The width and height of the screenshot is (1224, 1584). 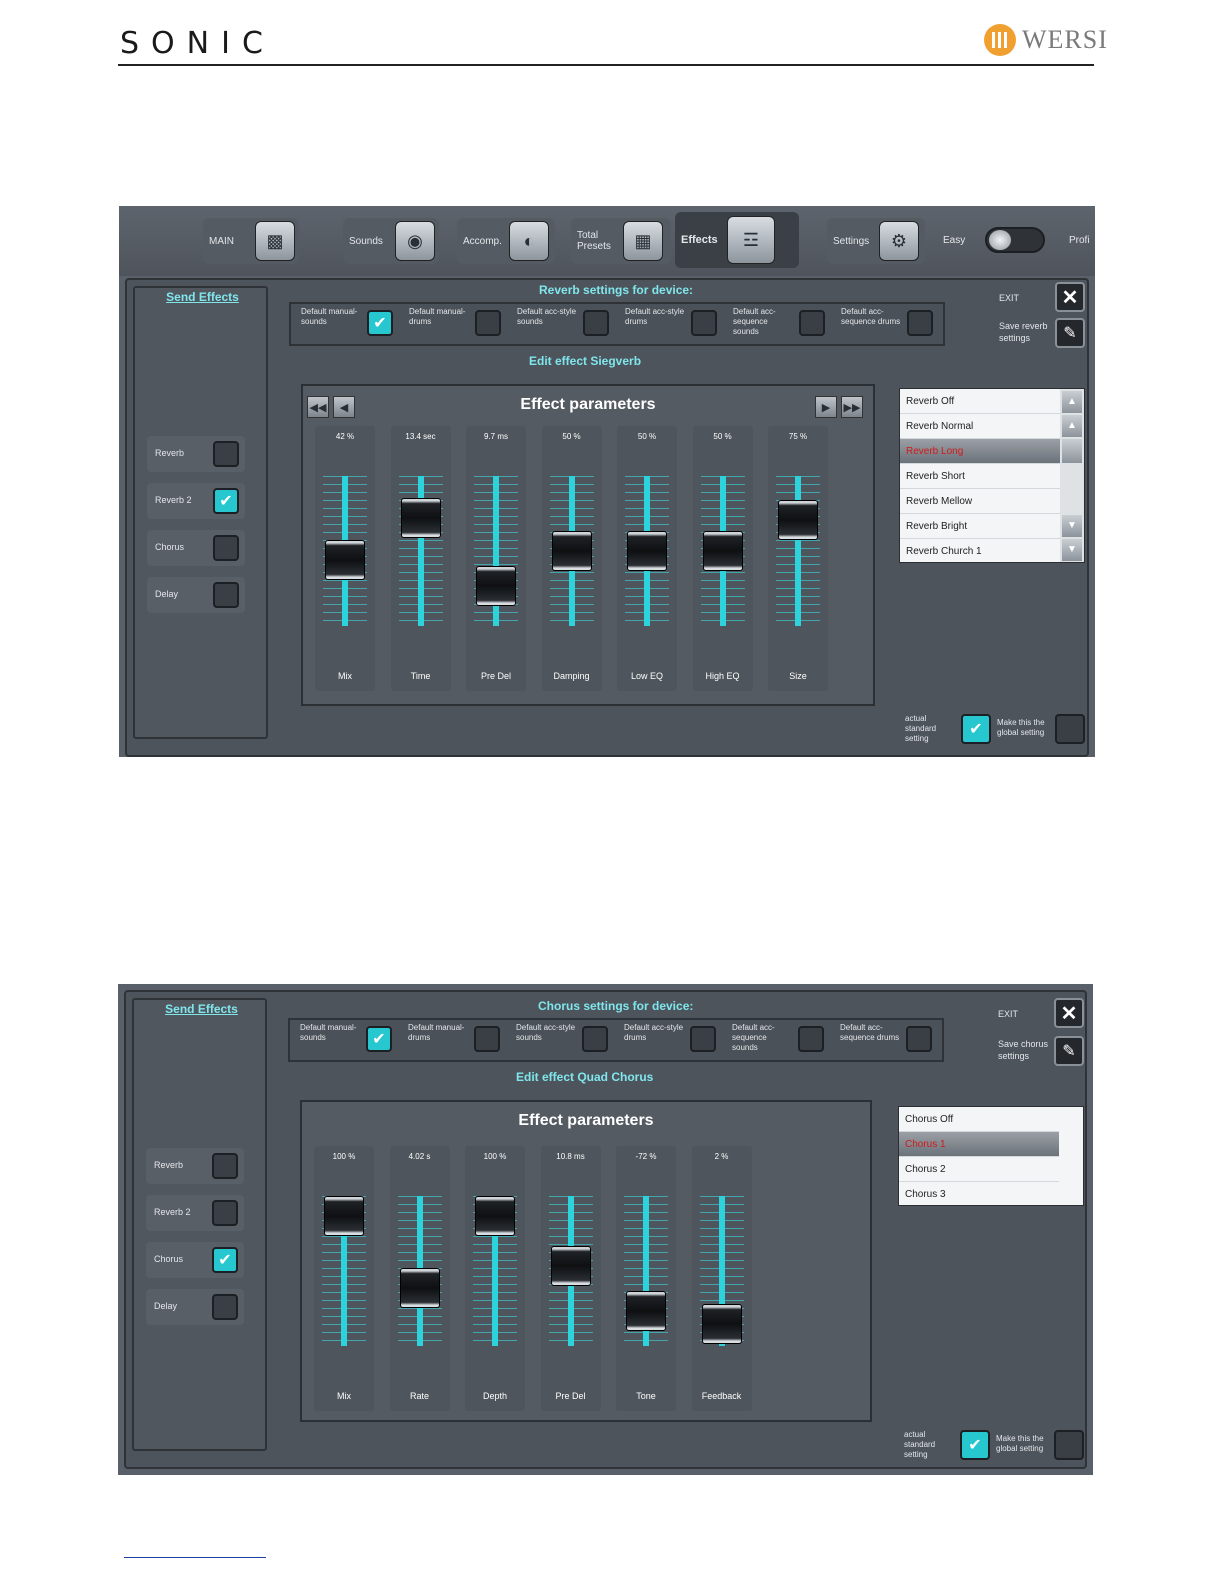 What do you see at coordinates (979, 1193) in the screenshot?
I see `preset-item: Chorus 3` at bounding box center [979, 1193].